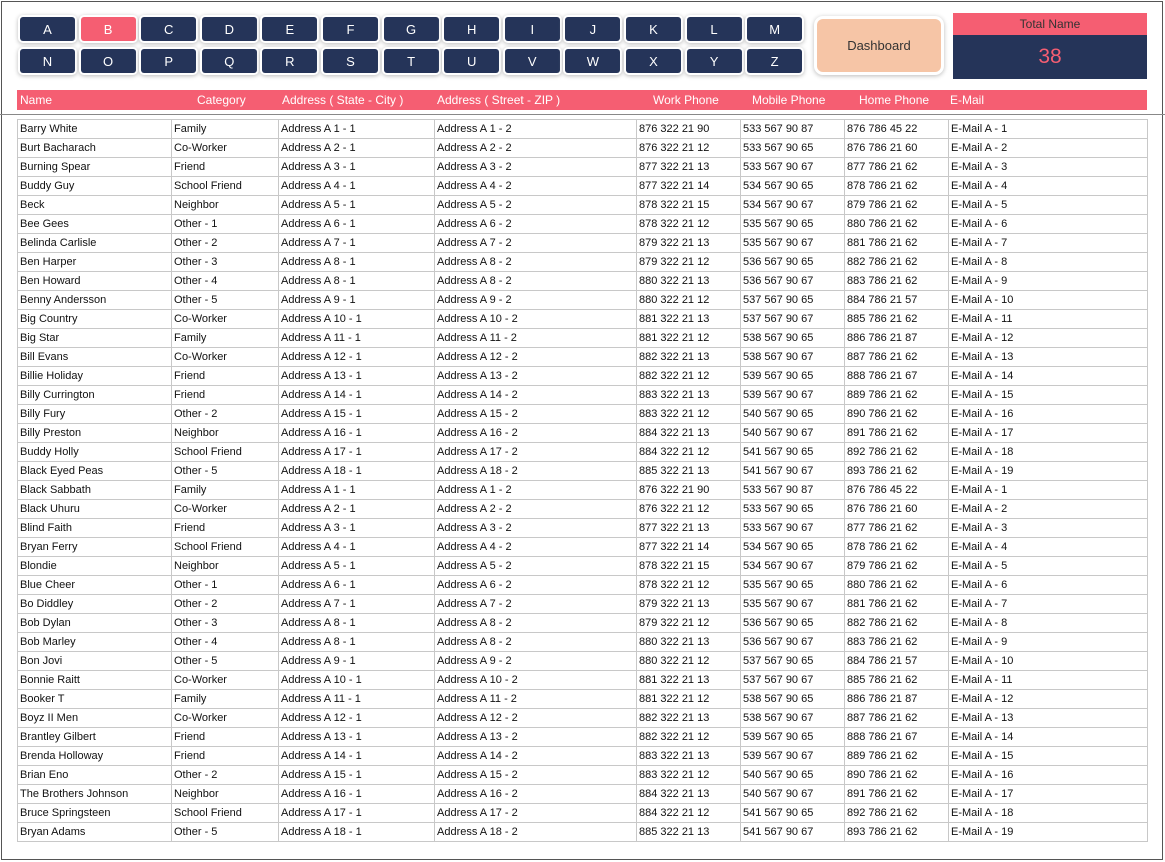  I want to click on cell-name: Brian Eno, so click(94, 775).